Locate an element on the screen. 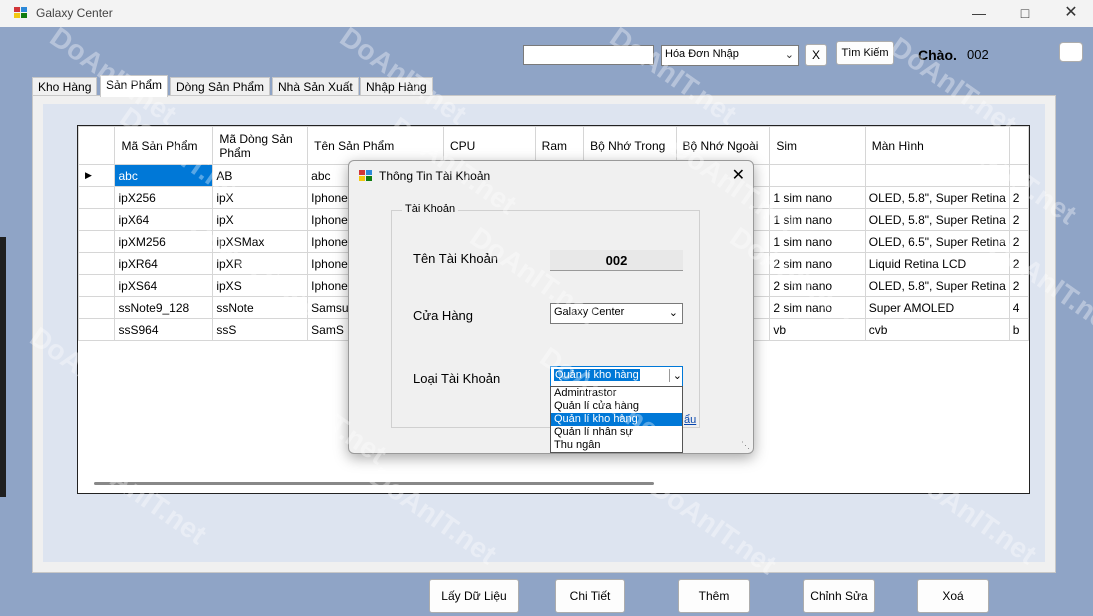 Image resolution: width=1093 pixels, height=616 pixels. column-header: Sim is located at coordinates (817, 145).